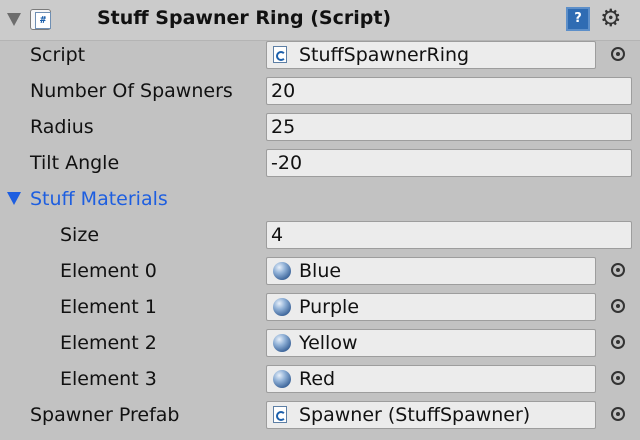  I want to click on element-1-value: Purple, so click(329, 307).